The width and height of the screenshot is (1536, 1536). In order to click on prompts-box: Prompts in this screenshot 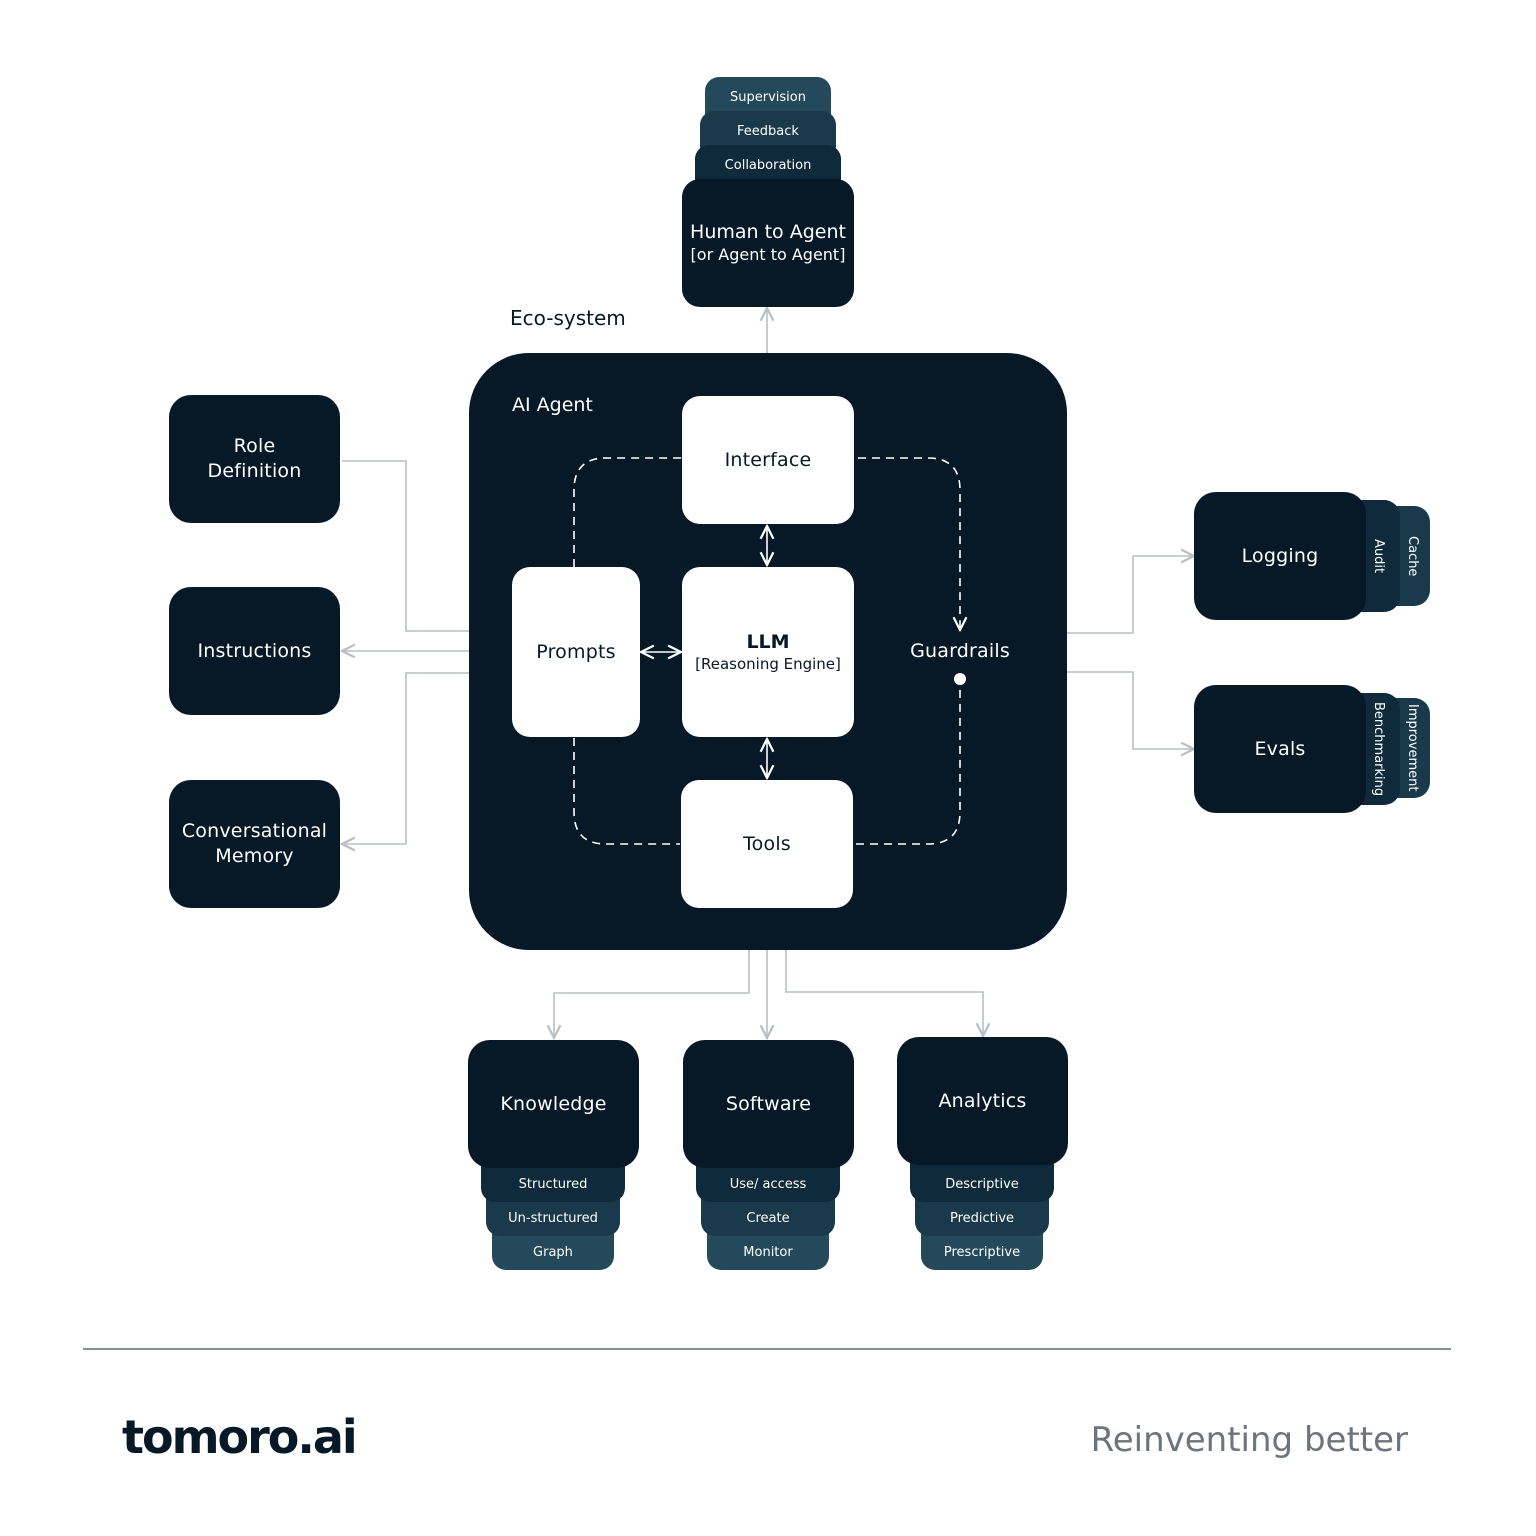, I will do `click(576, 652)`.